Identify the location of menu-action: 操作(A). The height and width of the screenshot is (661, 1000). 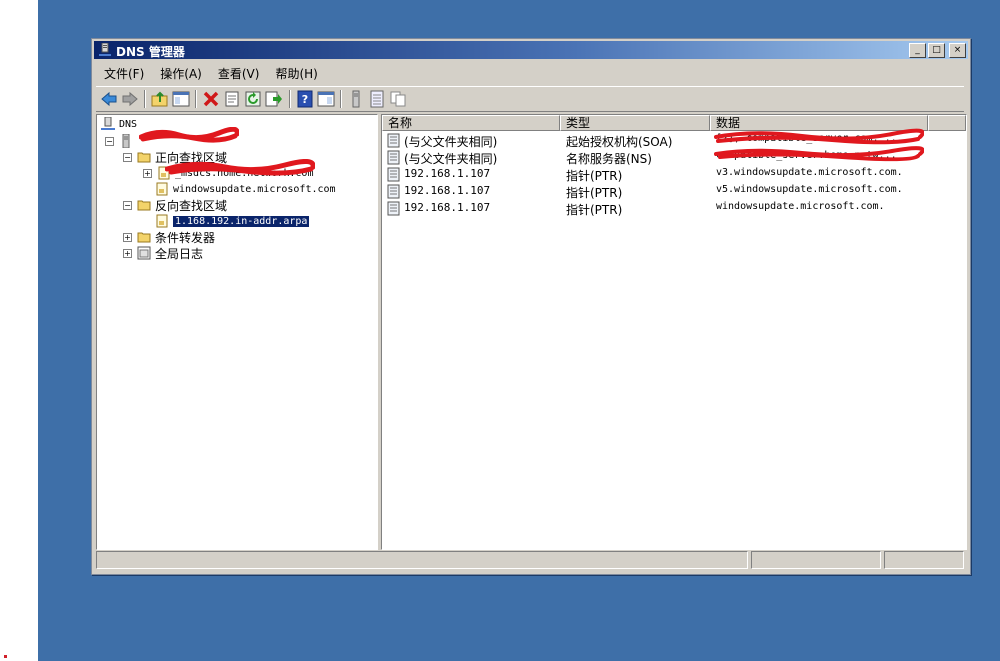
(181, 73).